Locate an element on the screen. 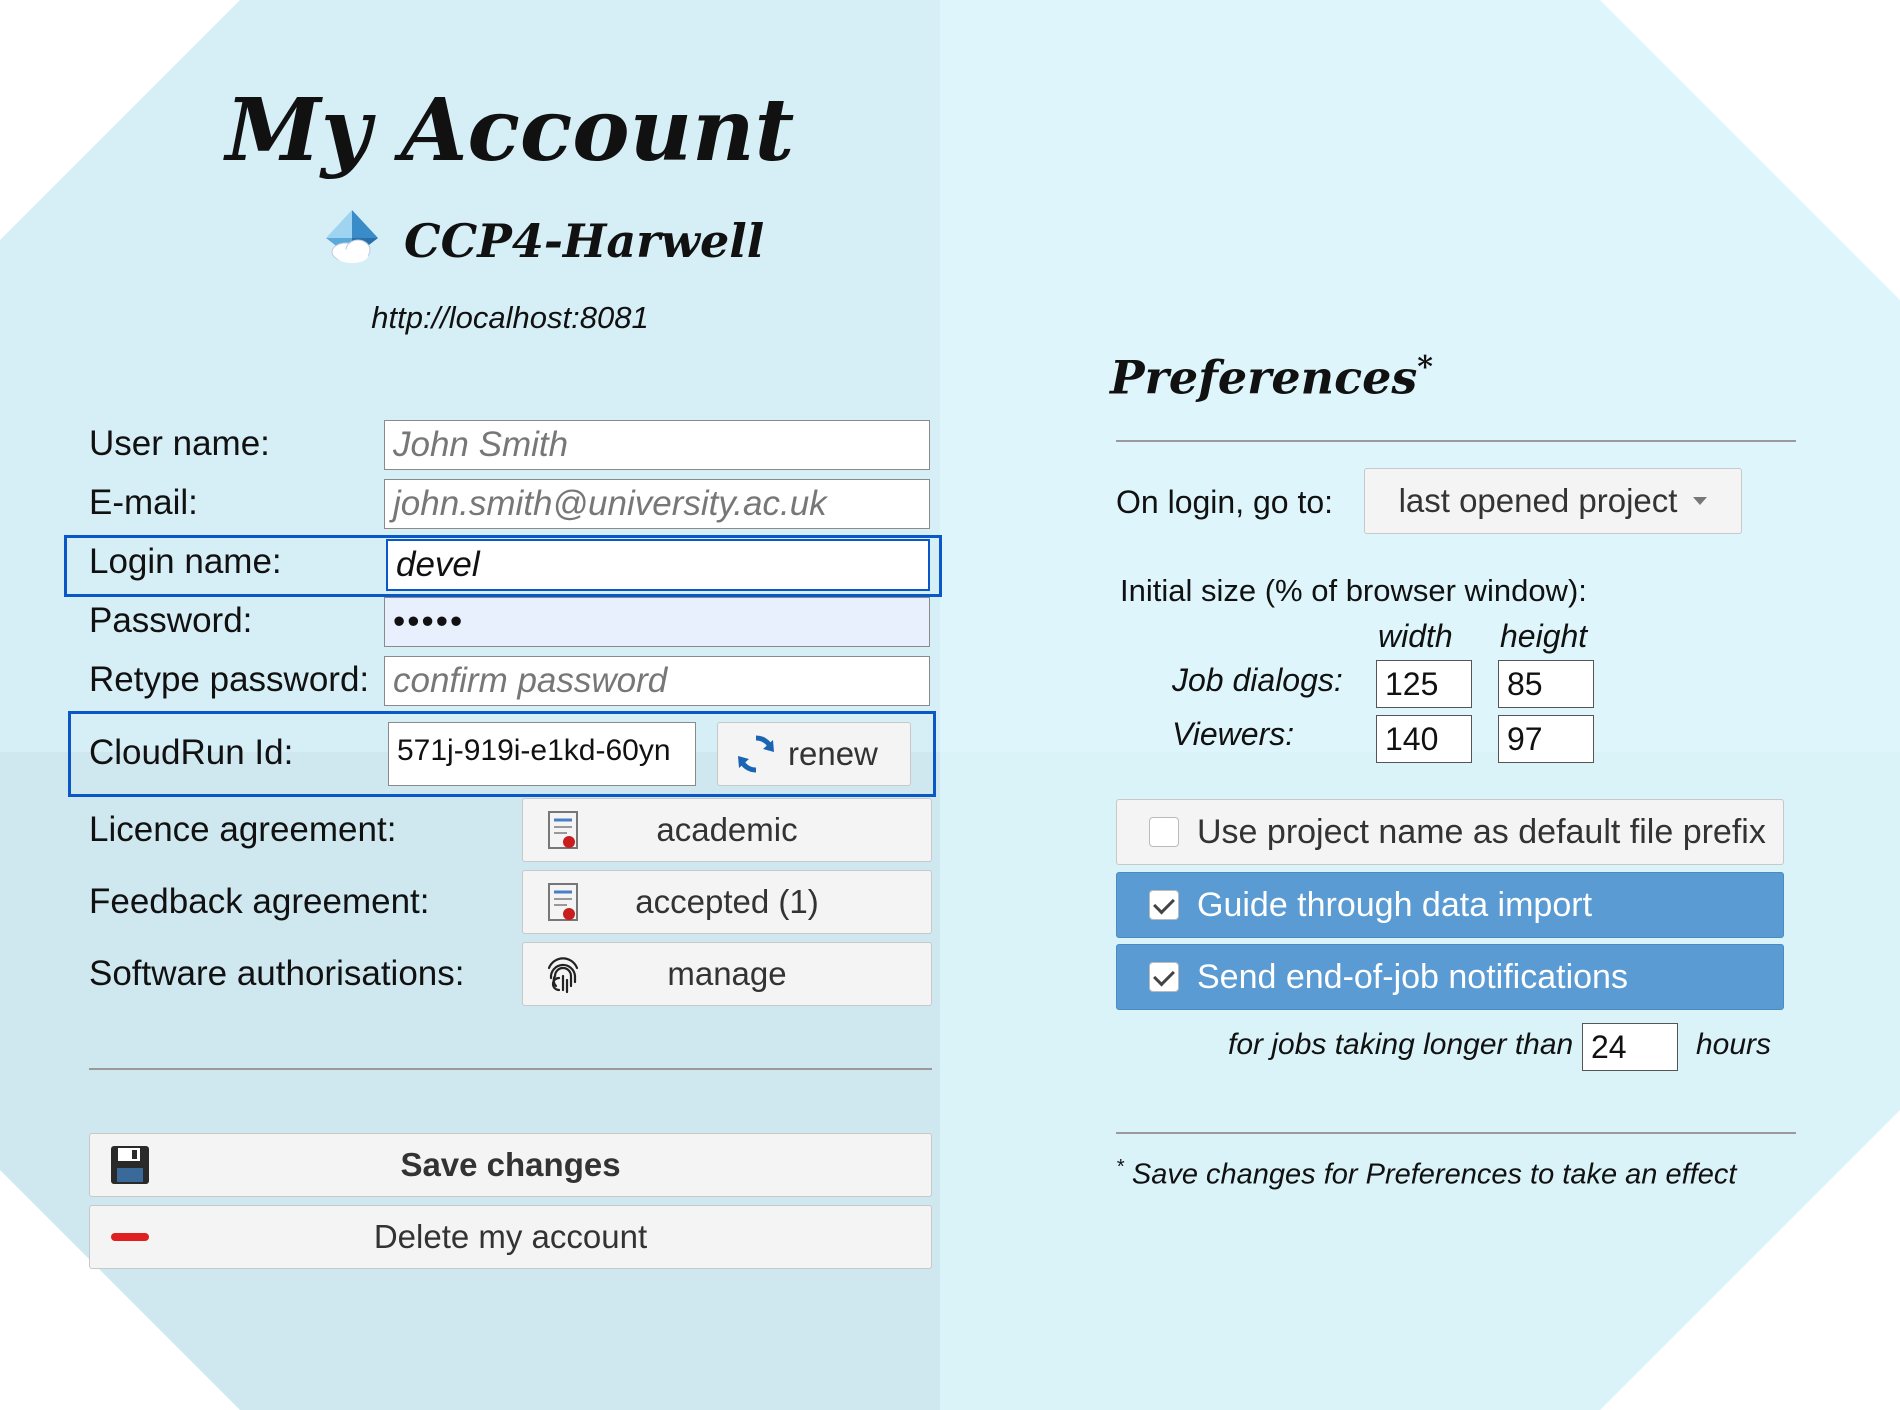 The image size is (1900, 1410). job-dialogs-label: Job dialogs: is located at coordinates (1257, 680).